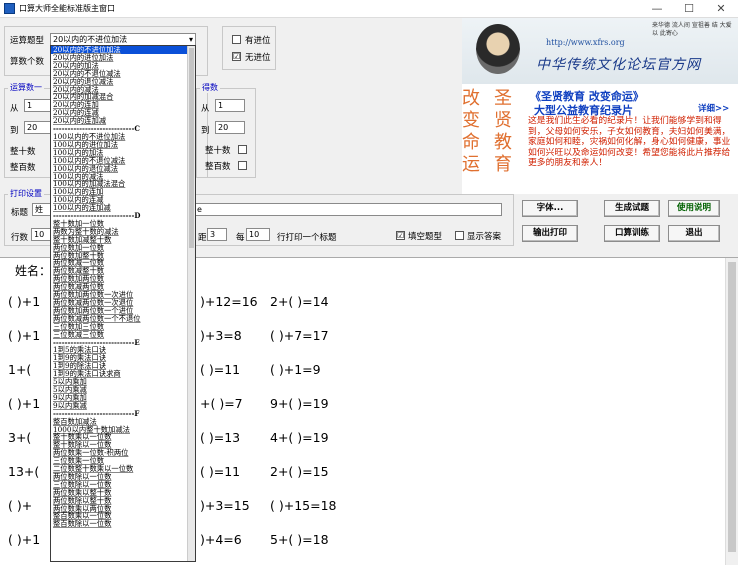 This screenshot has width=738, height=565. I want to click on equation-a: 3+(, so click(20, 437).